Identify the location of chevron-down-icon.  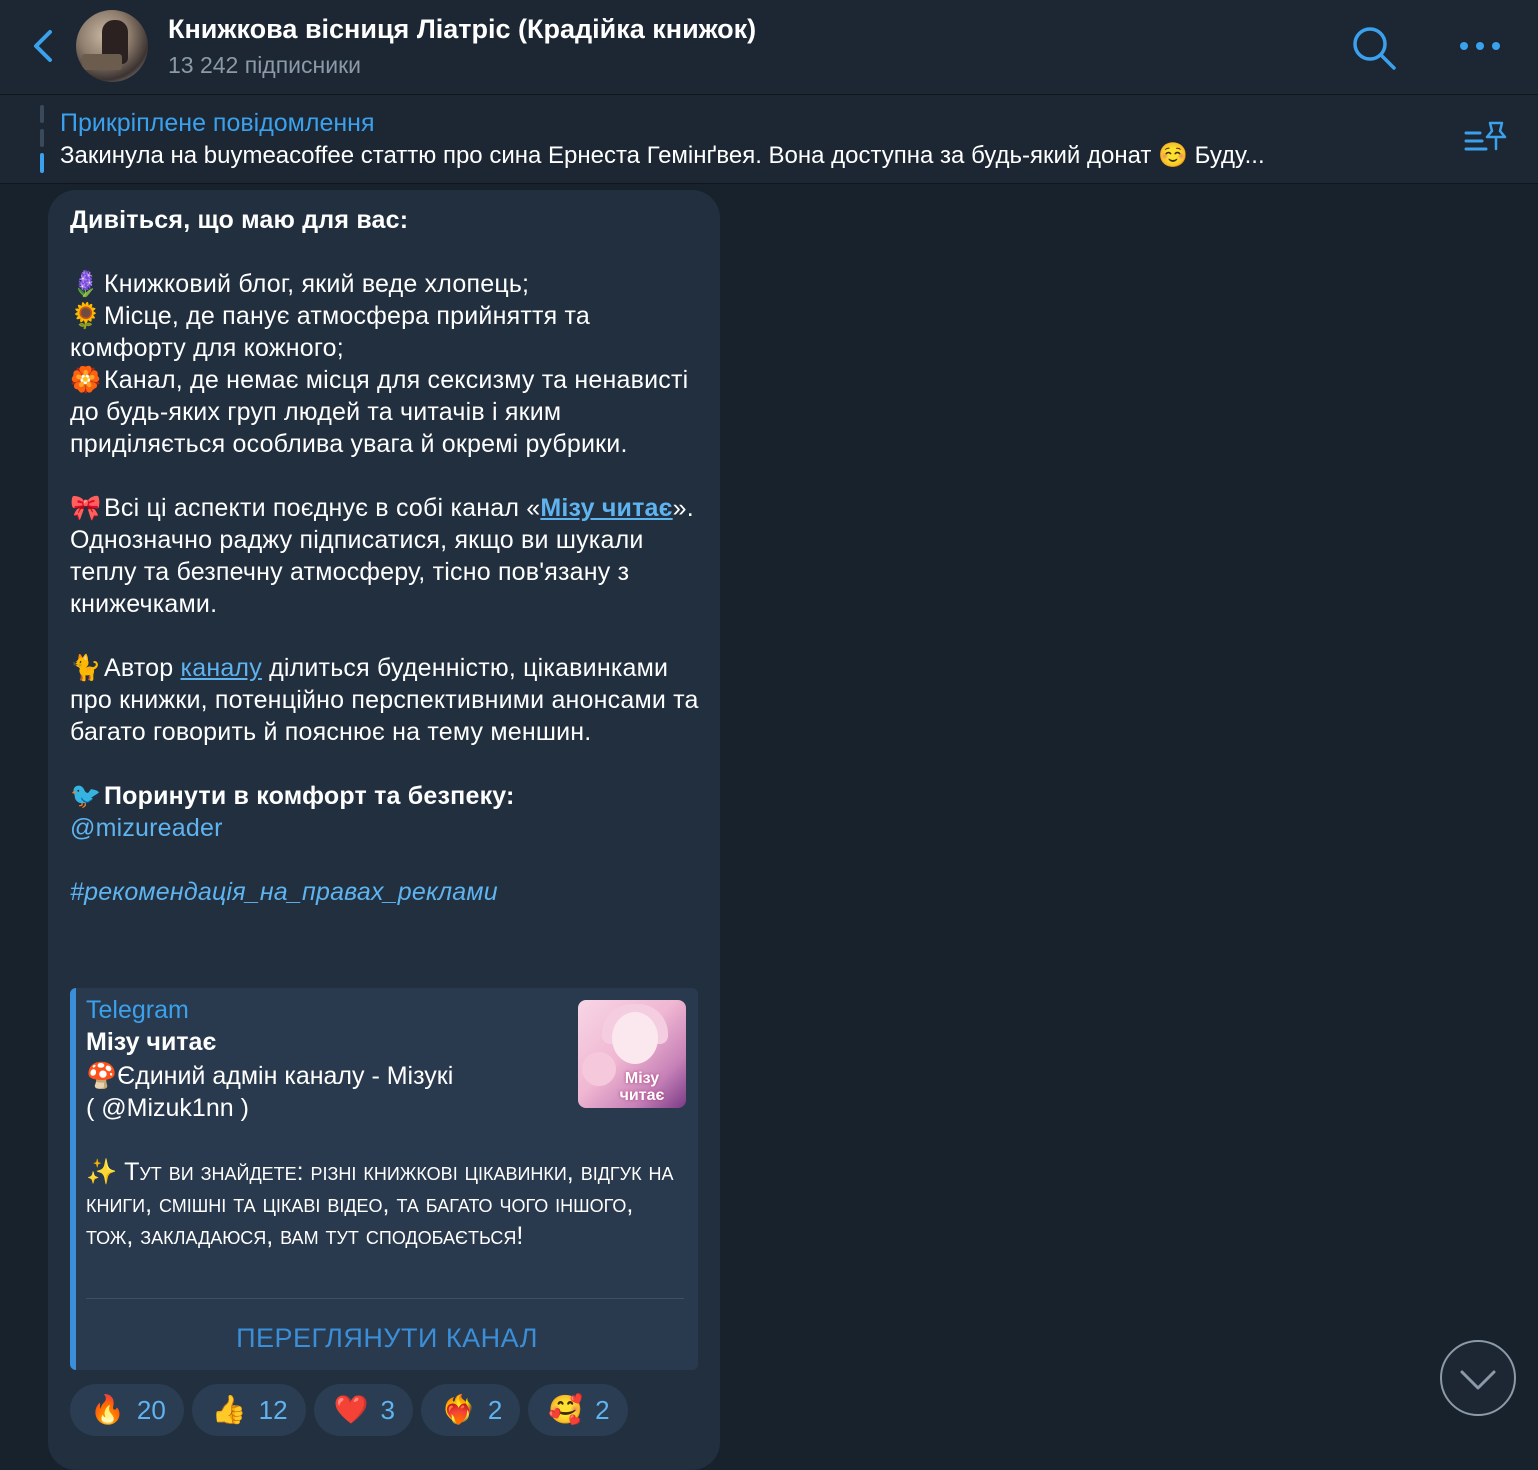
(1478, 1380).